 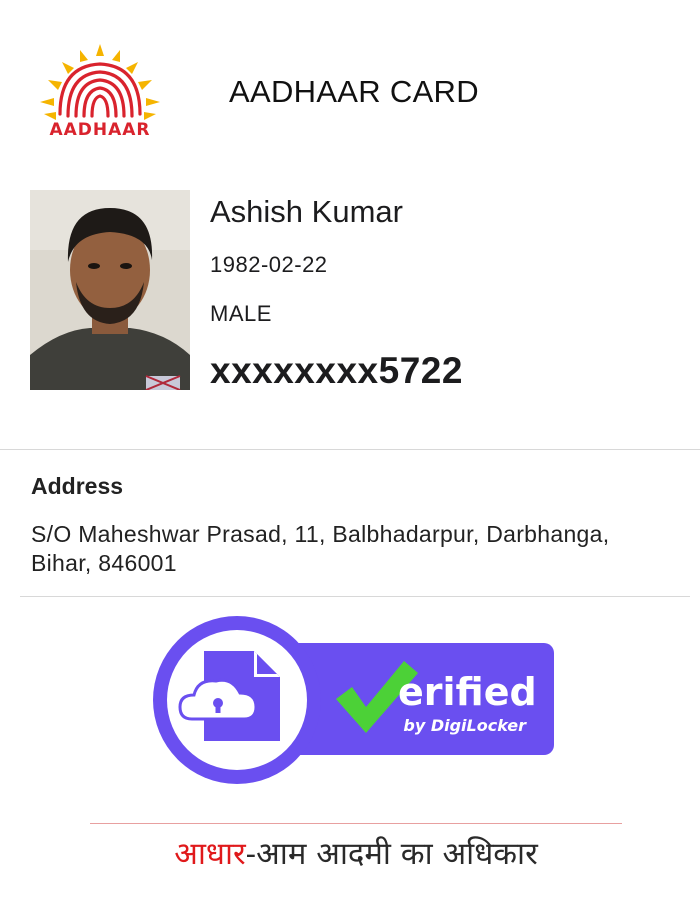 What do you see at coordinates (391, 854) in the screenshot?
I see `motto-rest: -आम आदमी का अधिकार` at bounding box center [391, 854].